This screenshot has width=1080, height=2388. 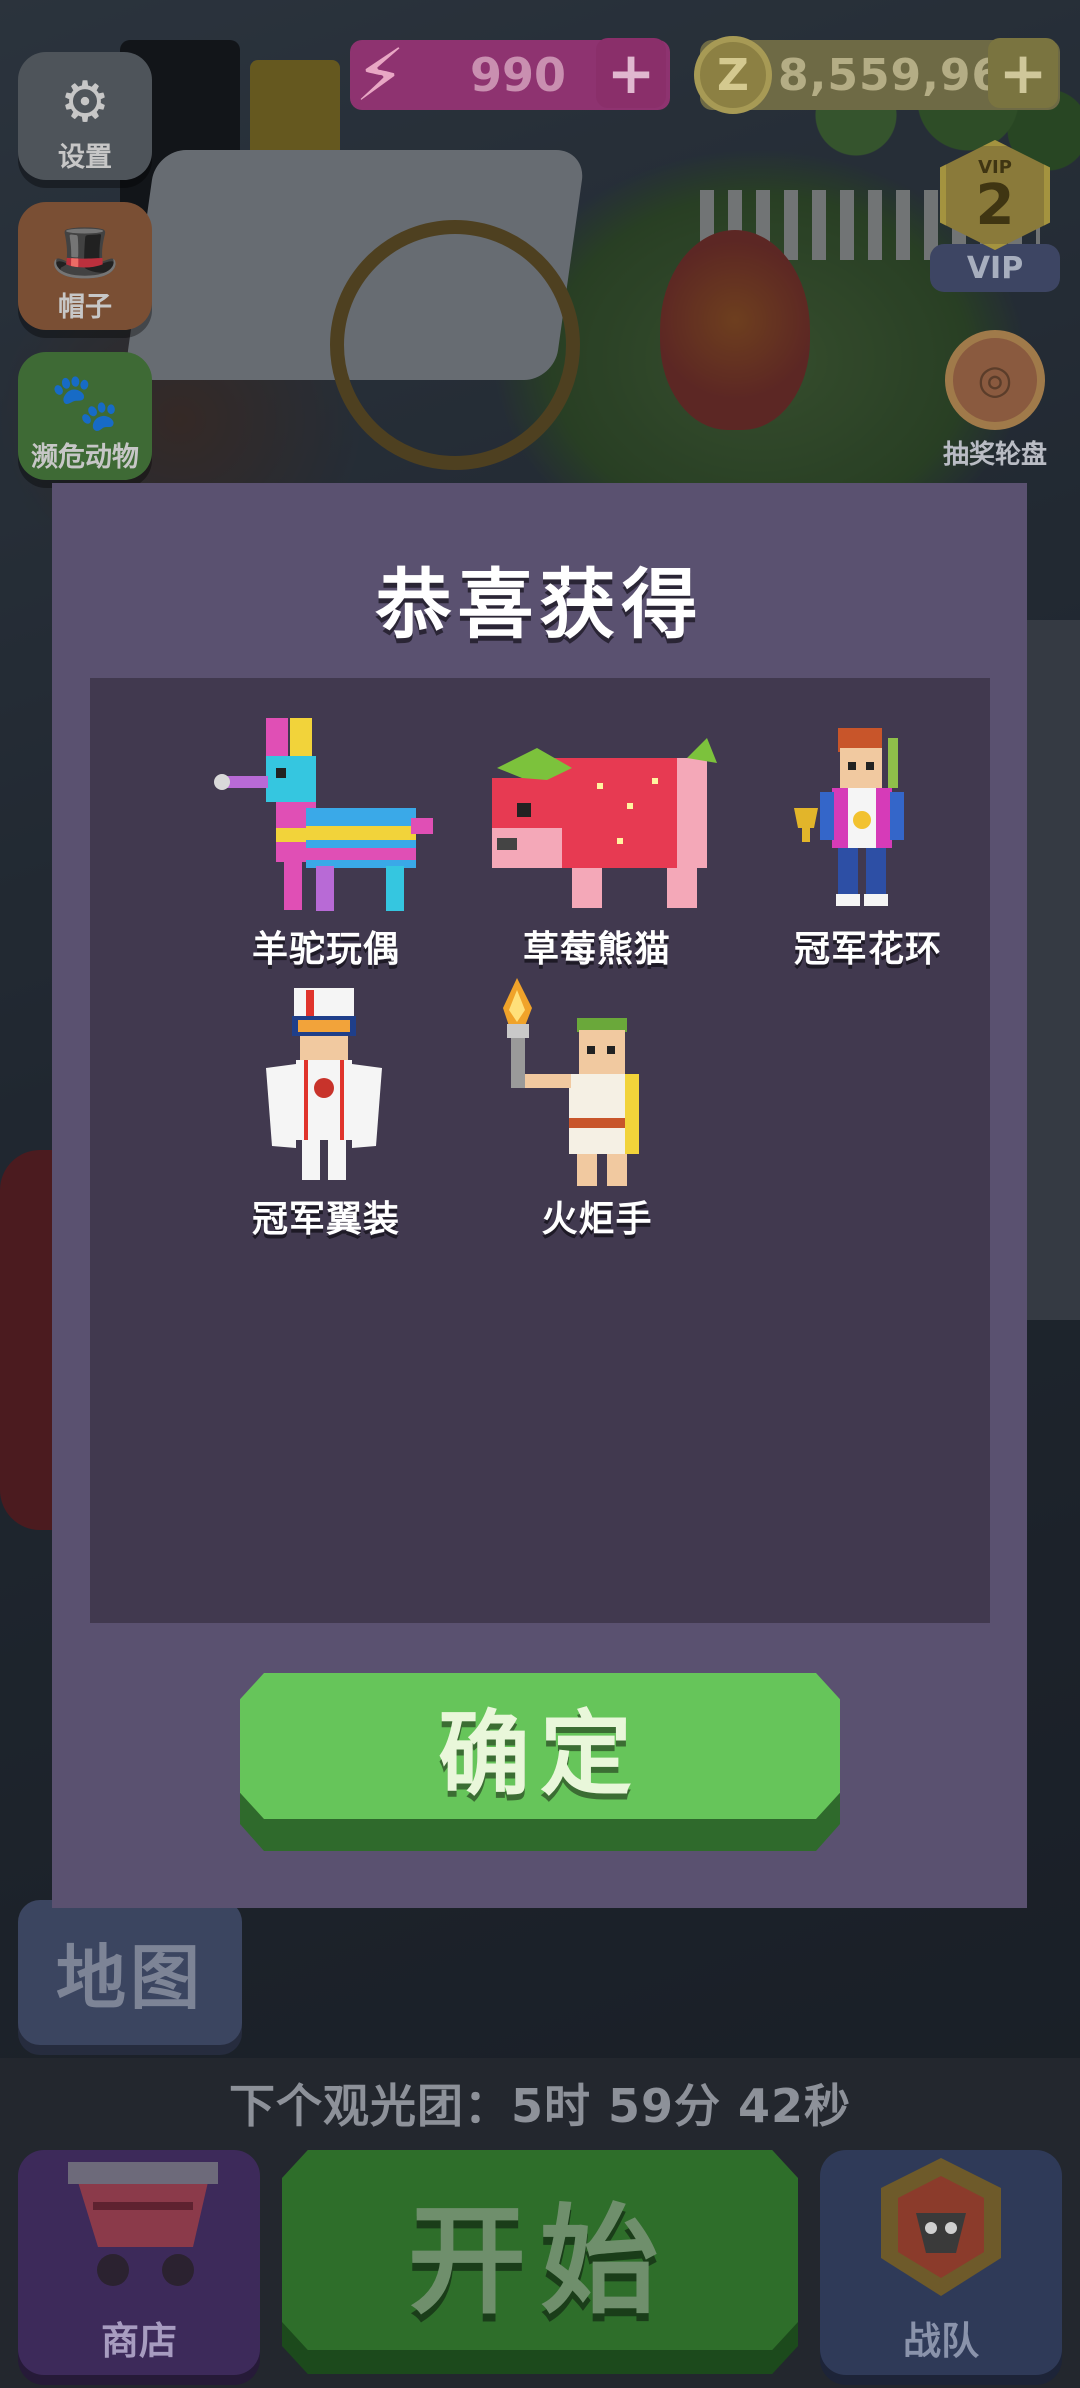 I want to click on gear-icon: ⚙, so click(x=85, y=102).